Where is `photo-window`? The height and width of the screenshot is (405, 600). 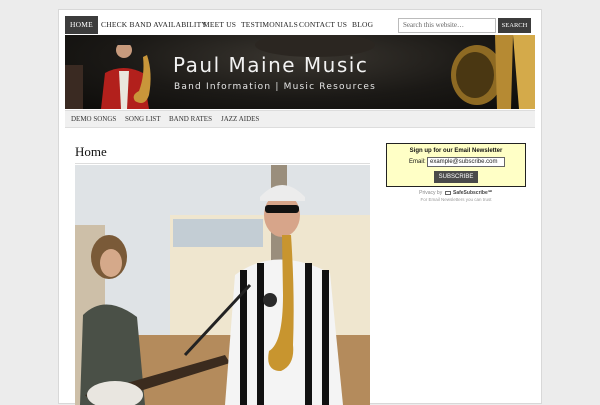 photo-window is located at coordinates (218, 233).